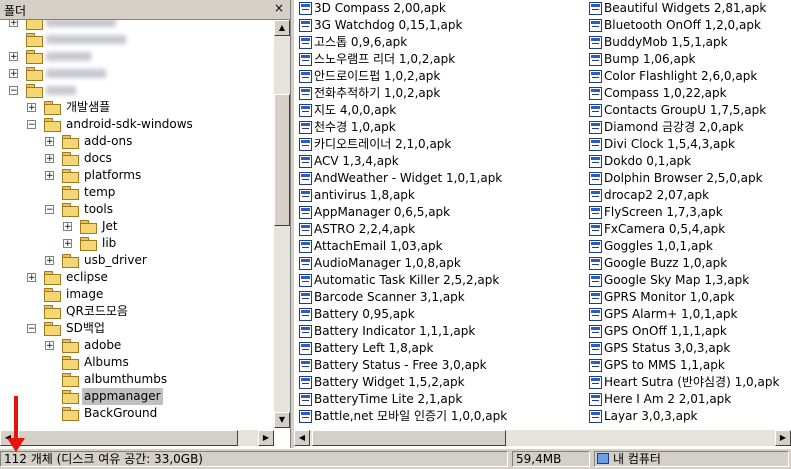 Image resolution: width=791 pixels, height=469 pixels. I want to click on tree-node-label: usb_driver, so click(115, 260).